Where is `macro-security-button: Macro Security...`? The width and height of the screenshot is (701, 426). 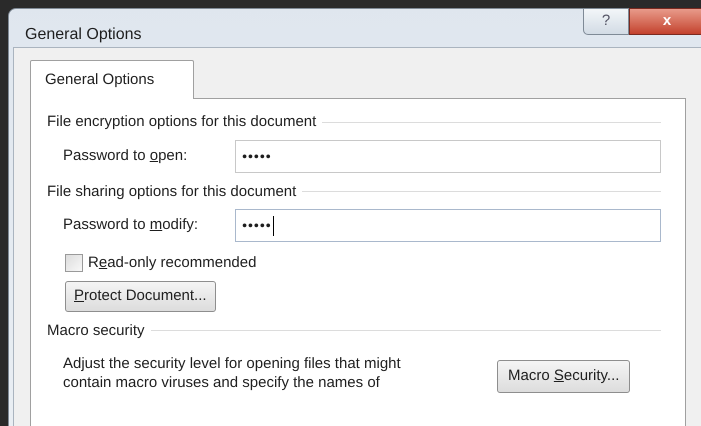 macro-security-button: Macro Security... is located at coordinates (563, 376).